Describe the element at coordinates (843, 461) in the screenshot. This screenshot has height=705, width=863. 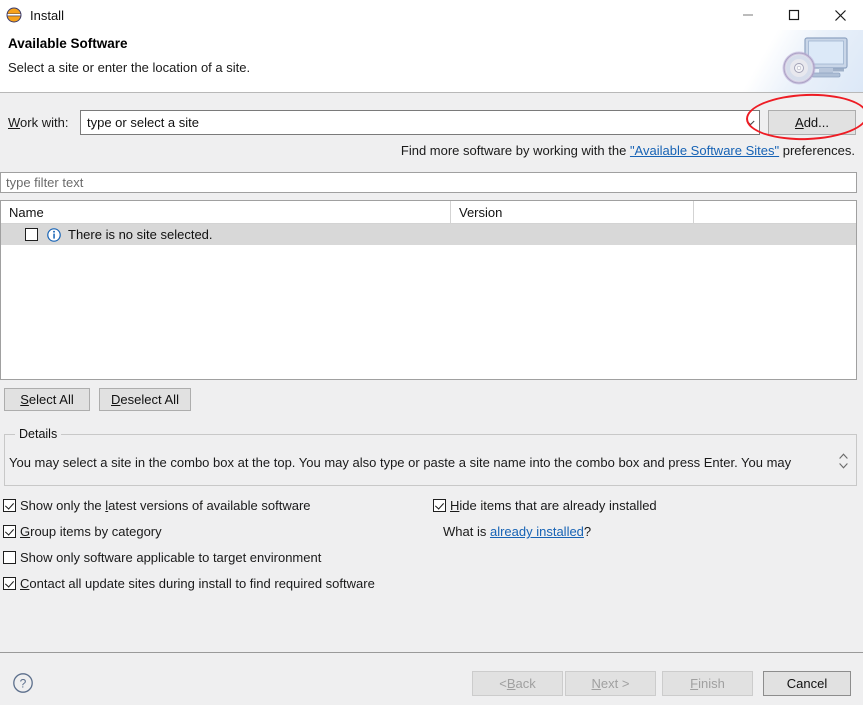
I see `scroll-spinner` at that location.